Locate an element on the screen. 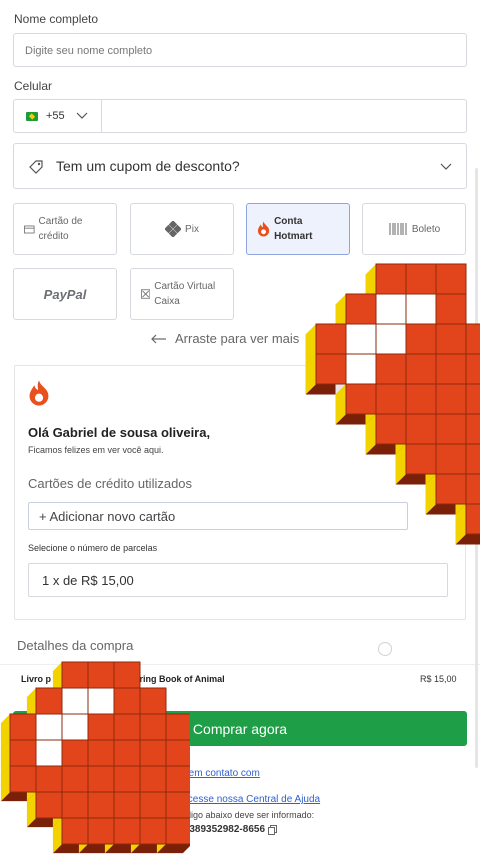 Image resolution: width=480 pixels, height=854 pixels. greeting: Olá Gabriel de sousa oliveira, is located at coordinates (119, 432).